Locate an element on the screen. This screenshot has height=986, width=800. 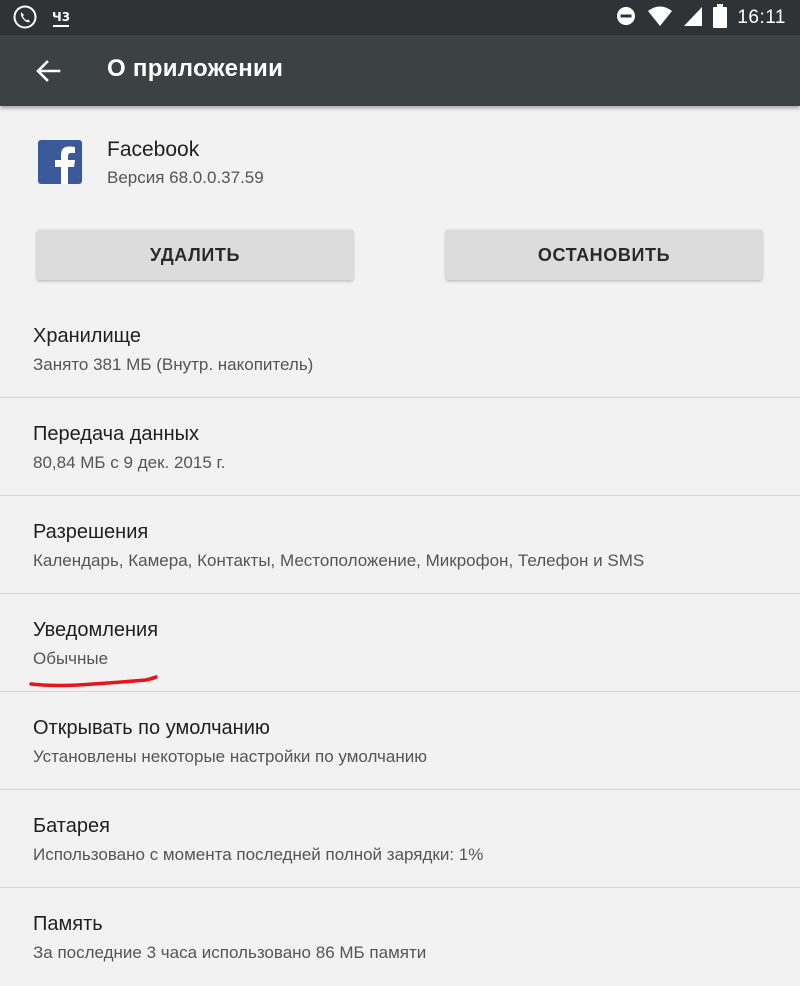
uninstall-button: УДАЛИТЬ is located at coordinates (195, 255).